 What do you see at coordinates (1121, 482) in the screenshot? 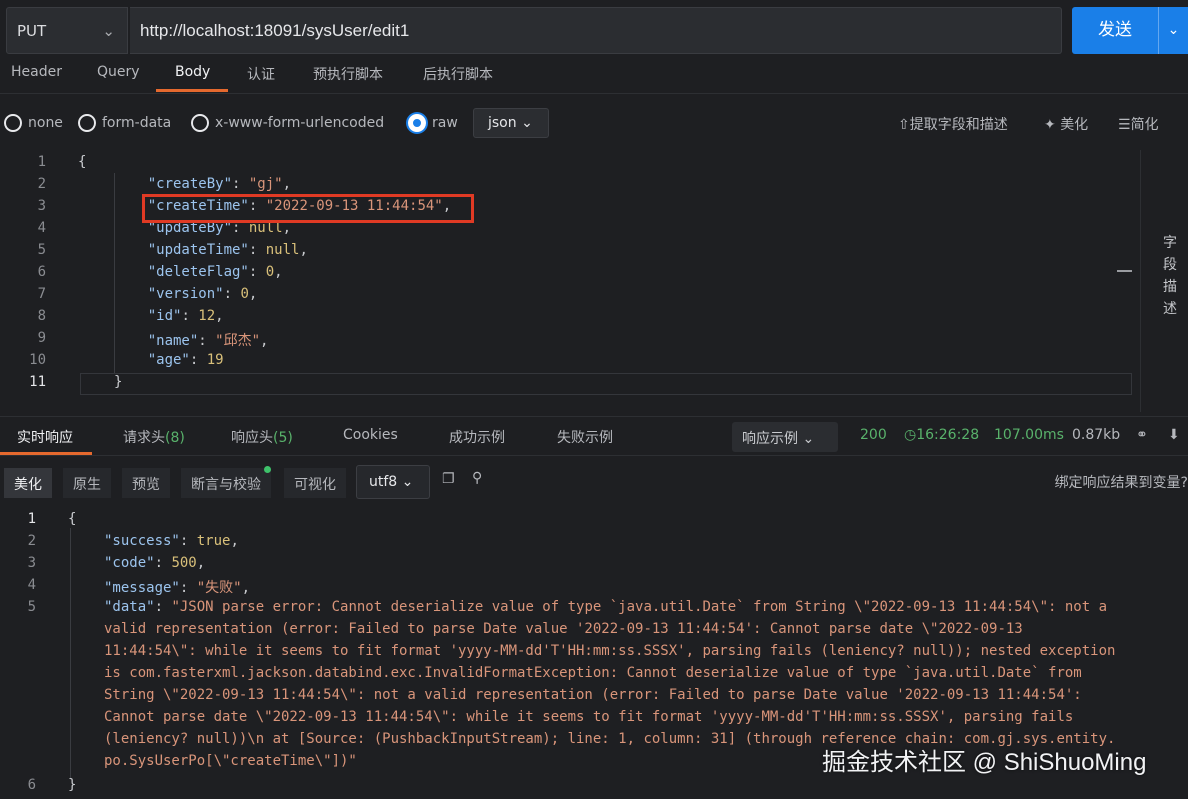
I see `bind-response-to-variable-link: 绑定响应结果到变量?` at bounding box center [1121, 482].